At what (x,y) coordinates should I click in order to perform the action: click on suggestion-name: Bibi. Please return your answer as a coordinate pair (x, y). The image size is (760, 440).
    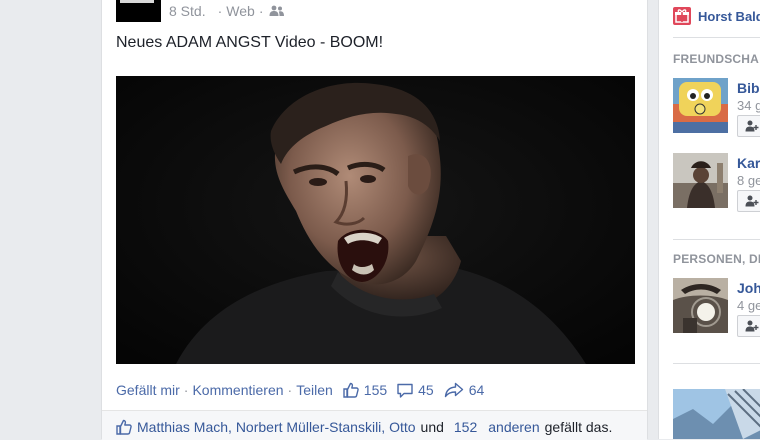
    Looking at the image, I should click on (748, 88).